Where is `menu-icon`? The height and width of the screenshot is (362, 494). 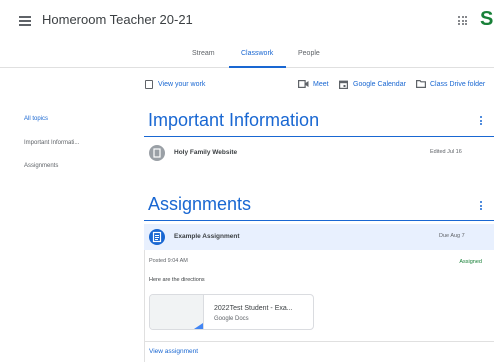
menu-icon is located at coordinates (25, 21).